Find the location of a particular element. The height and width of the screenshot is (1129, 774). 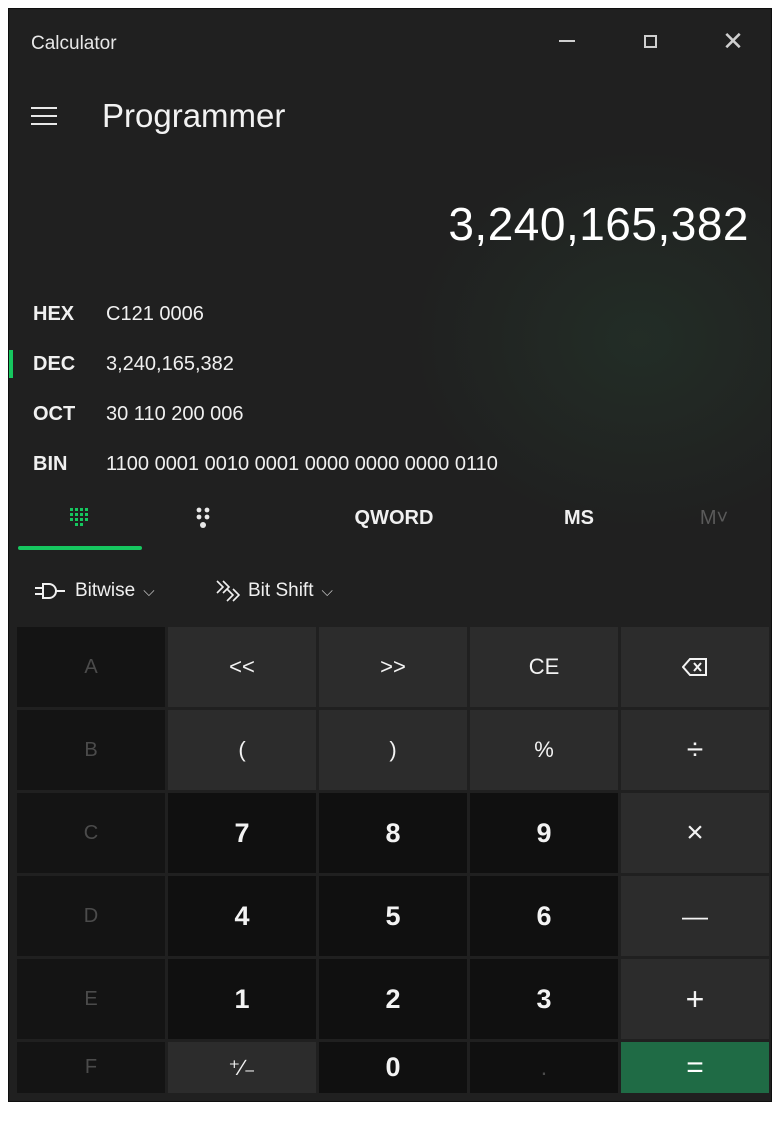

key-7: 7 is located at coordinates (242, 833).